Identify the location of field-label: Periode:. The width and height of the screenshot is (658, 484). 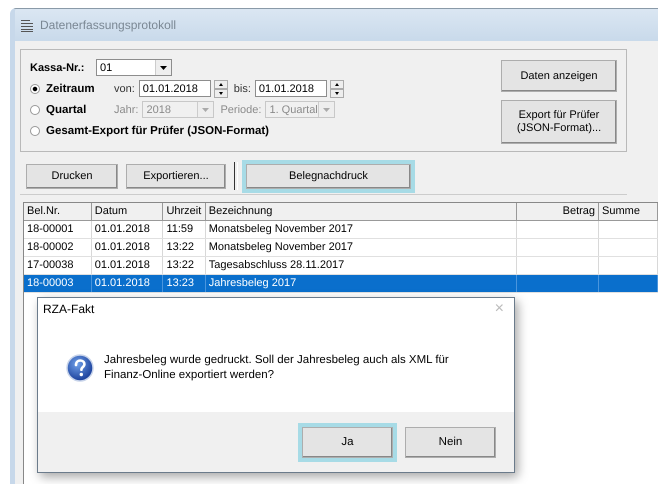
(241, 110).